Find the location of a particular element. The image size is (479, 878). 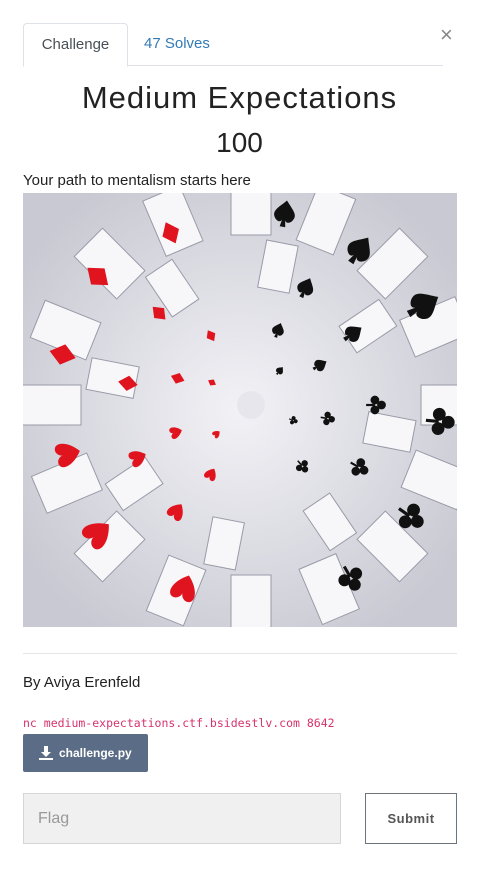

challenge-title: Medium Expectations is located at coordinates (239, 97).